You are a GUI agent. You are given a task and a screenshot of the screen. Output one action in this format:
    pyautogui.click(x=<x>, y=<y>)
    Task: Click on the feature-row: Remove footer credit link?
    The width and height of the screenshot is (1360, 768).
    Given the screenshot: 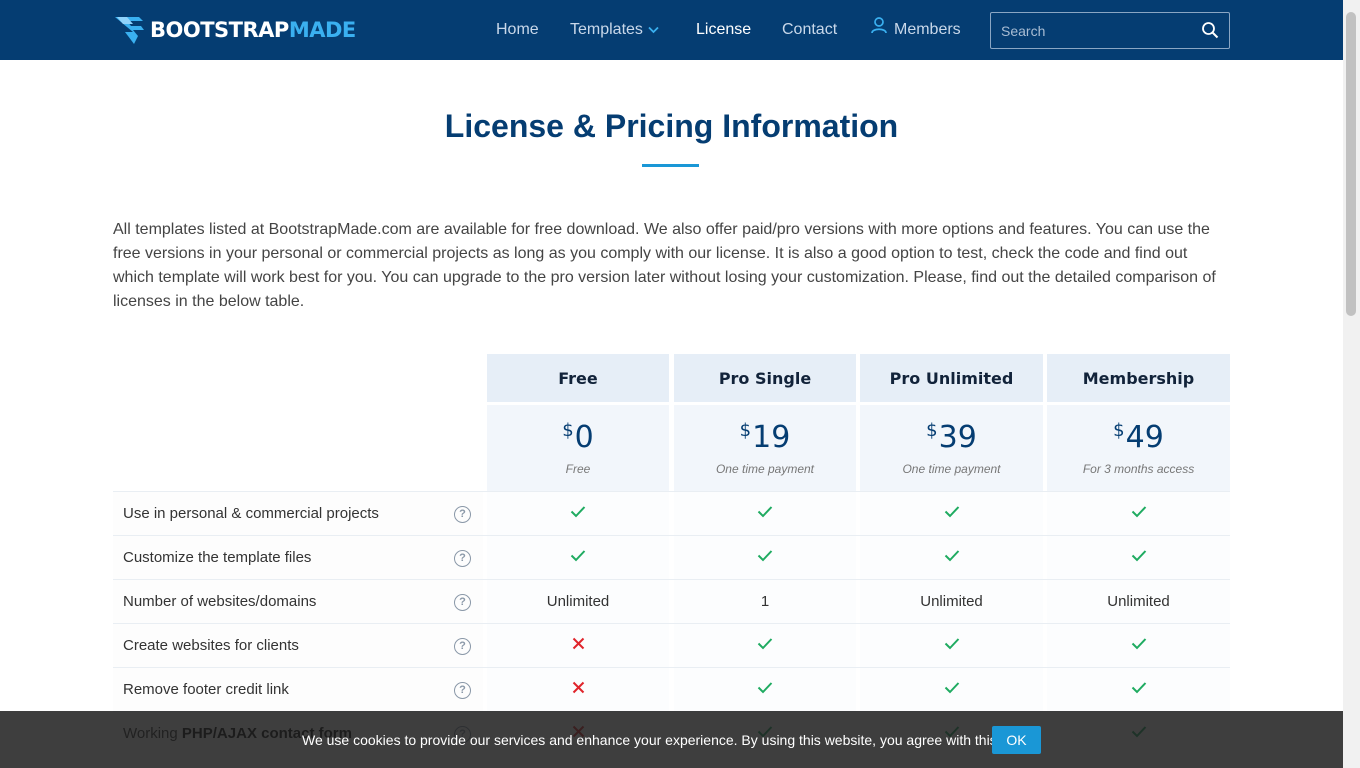 What is the action you would take?
    pyautogui.click(x=298, y=689)
    